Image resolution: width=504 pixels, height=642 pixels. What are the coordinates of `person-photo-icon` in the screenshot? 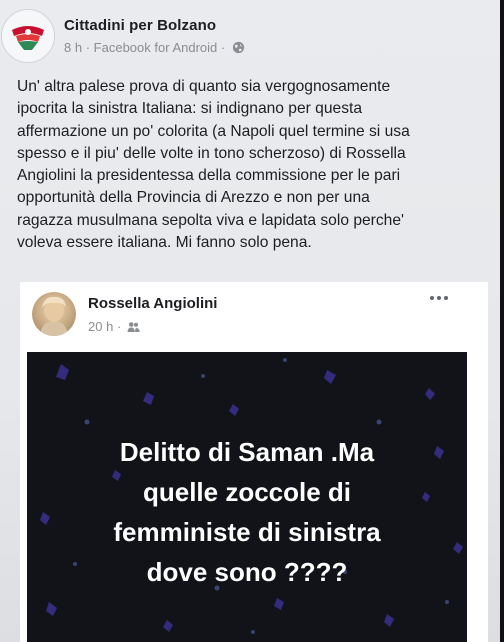 It's located at (54, 316).